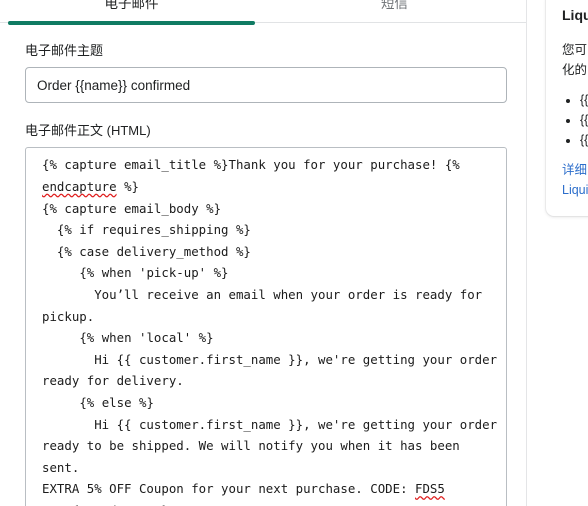 This screenshot has height=506, width=588. I want to click on spellcheck-misspelling: endcapture, so click(79, 186).